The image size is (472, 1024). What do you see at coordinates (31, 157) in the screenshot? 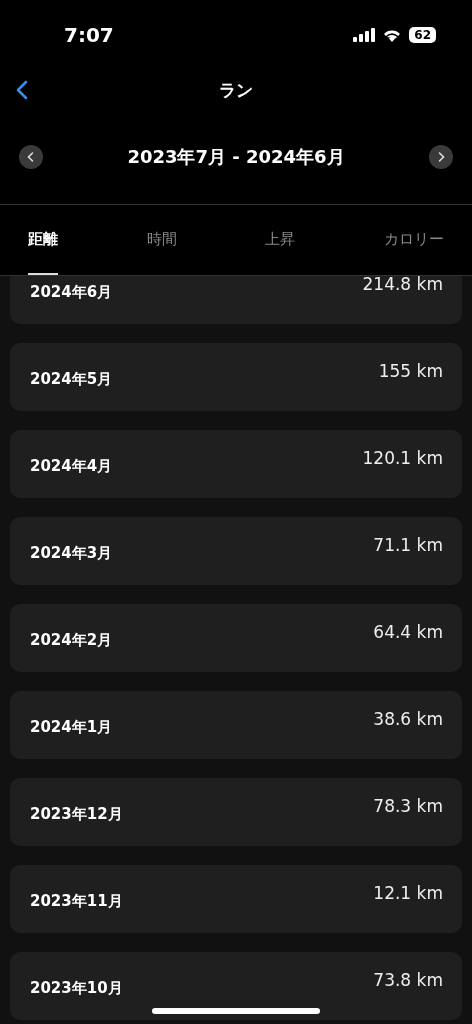
I see `previous-icon` at bounding box center [31, 157].